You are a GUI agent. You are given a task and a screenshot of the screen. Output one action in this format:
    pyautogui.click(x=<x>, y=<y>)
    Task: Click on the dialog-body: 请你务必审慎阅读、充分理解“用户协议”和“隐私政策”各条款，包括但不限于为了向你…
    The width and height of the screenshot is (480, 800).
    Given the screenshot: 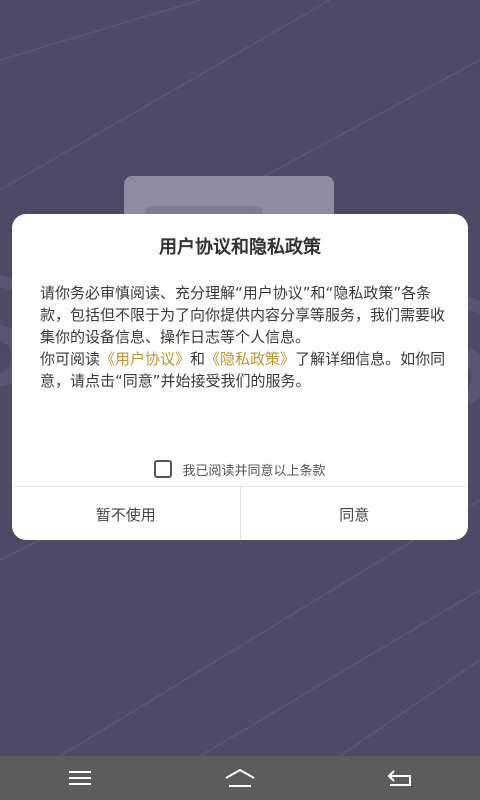 What is the action you would take?
    pyautogui.click(x=244, y=337)
    